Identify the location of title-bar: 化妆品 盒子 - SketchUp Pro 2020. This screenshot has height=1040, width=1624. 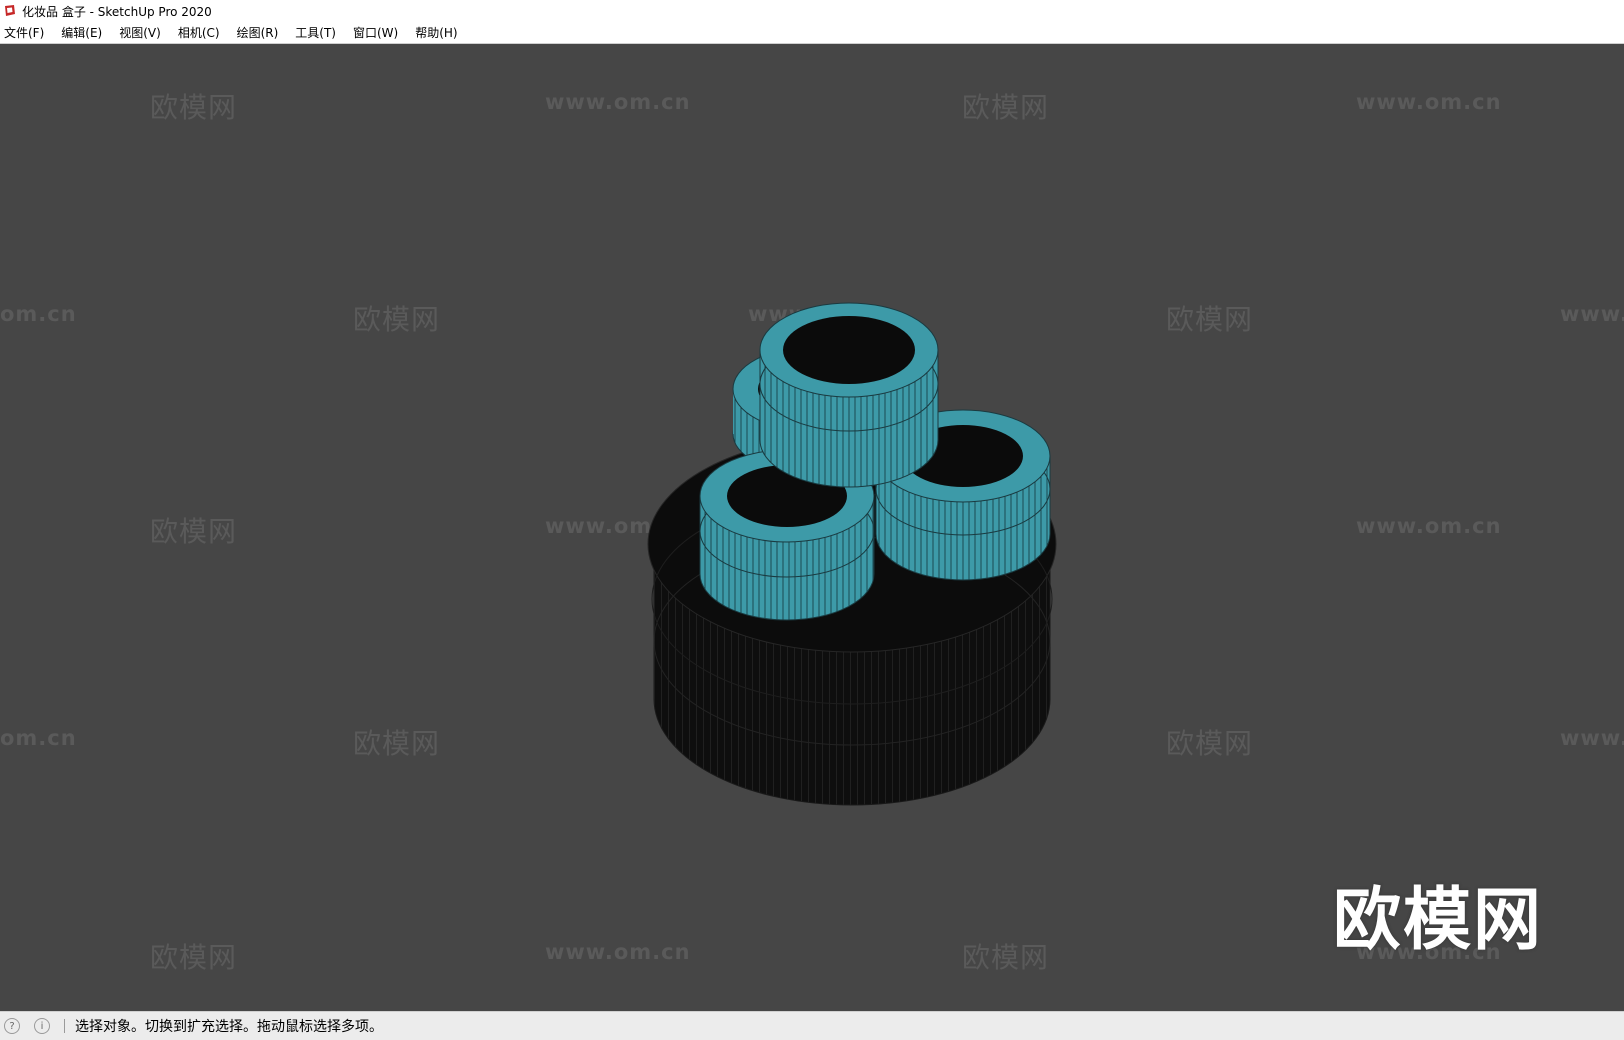
(812, 11).